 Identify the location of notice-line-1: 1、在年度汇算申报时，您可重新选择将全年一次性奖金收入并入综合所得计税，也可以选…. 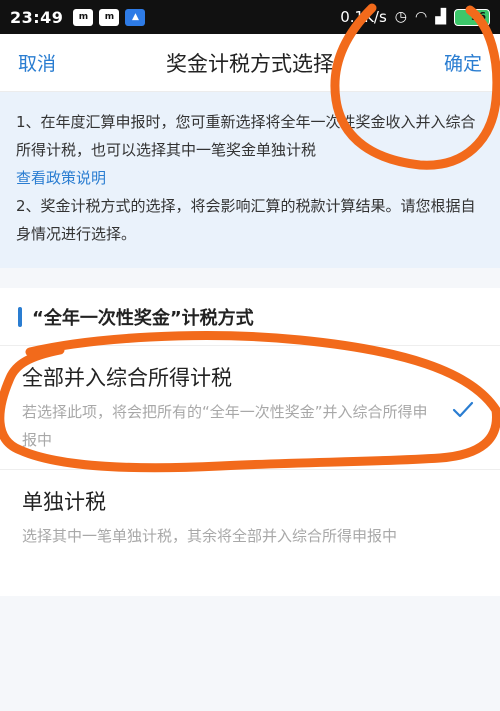
(246, 136).